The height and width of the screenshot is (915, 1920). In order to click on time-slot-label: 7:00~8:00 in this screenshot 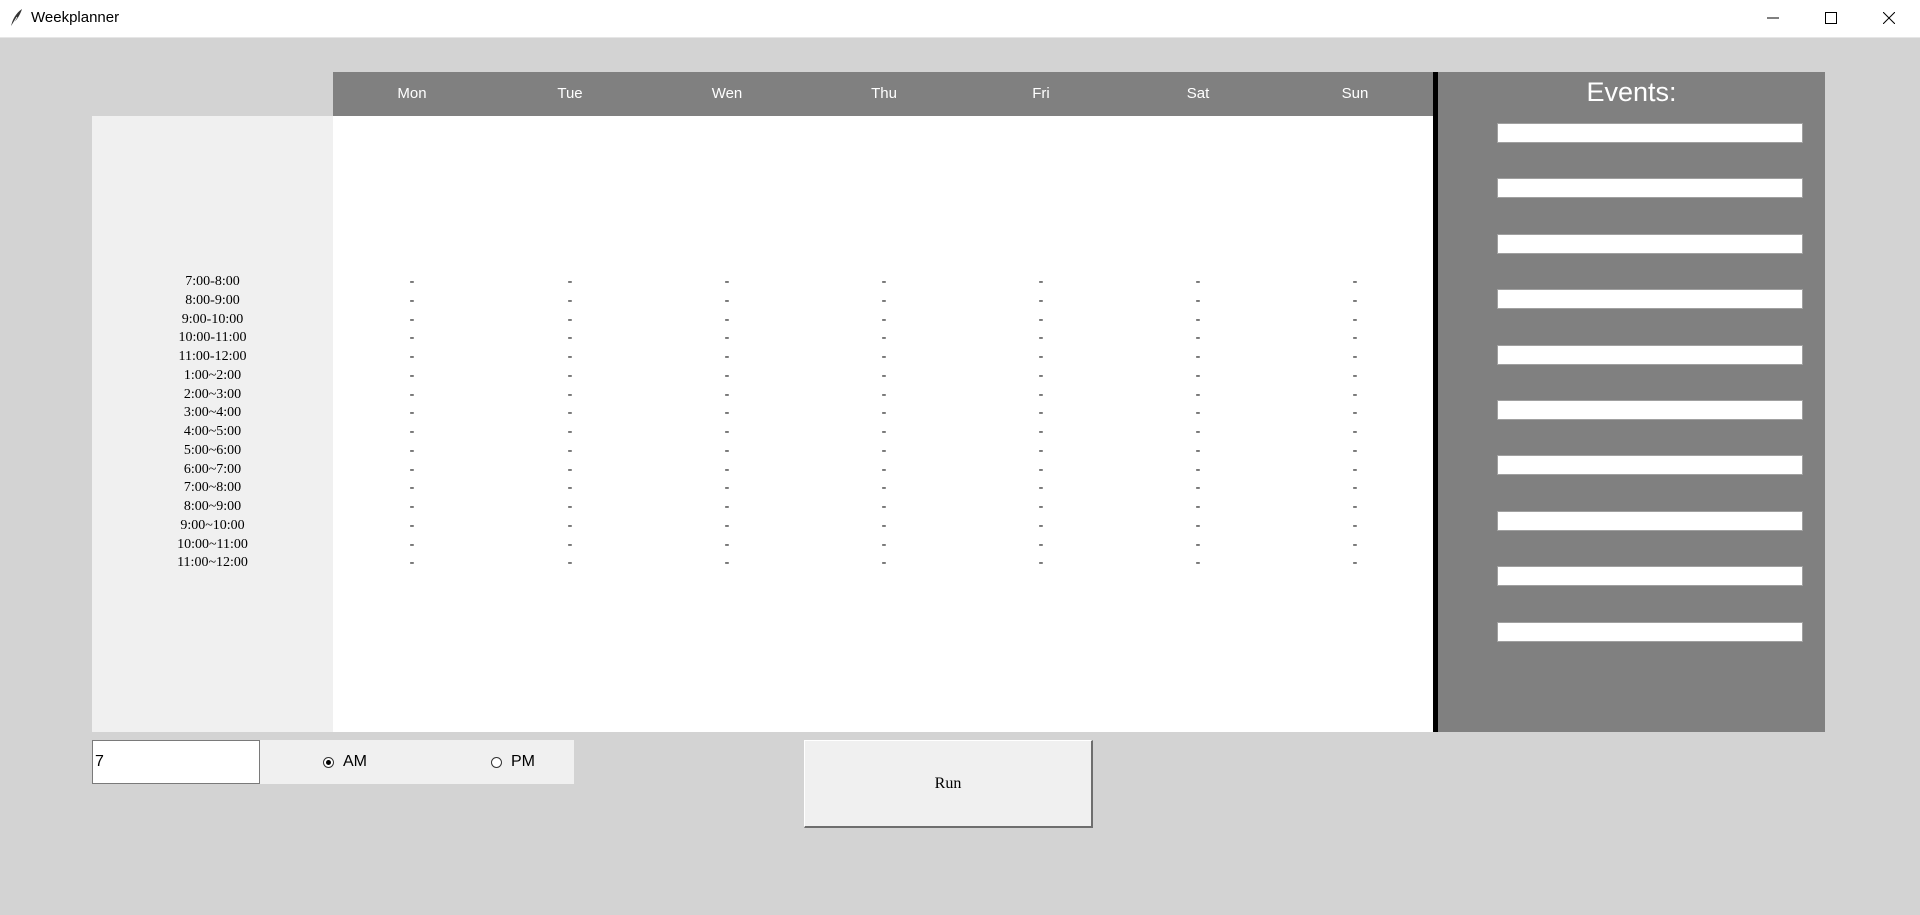, I will do `click(212, 487)`.